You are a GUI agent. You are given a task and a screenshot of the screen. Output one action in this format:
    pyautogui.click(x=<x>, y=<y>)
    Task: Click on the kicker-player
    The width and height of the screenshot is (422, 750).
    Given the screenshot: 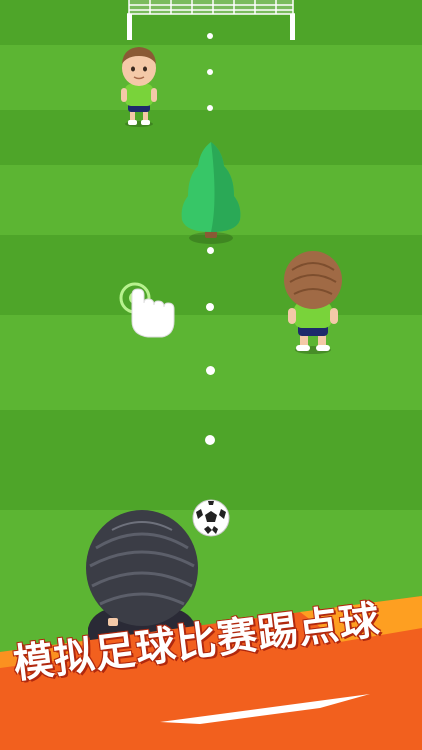 What is the action you would take?
    pyautogui.click(x=142, y=584)
    